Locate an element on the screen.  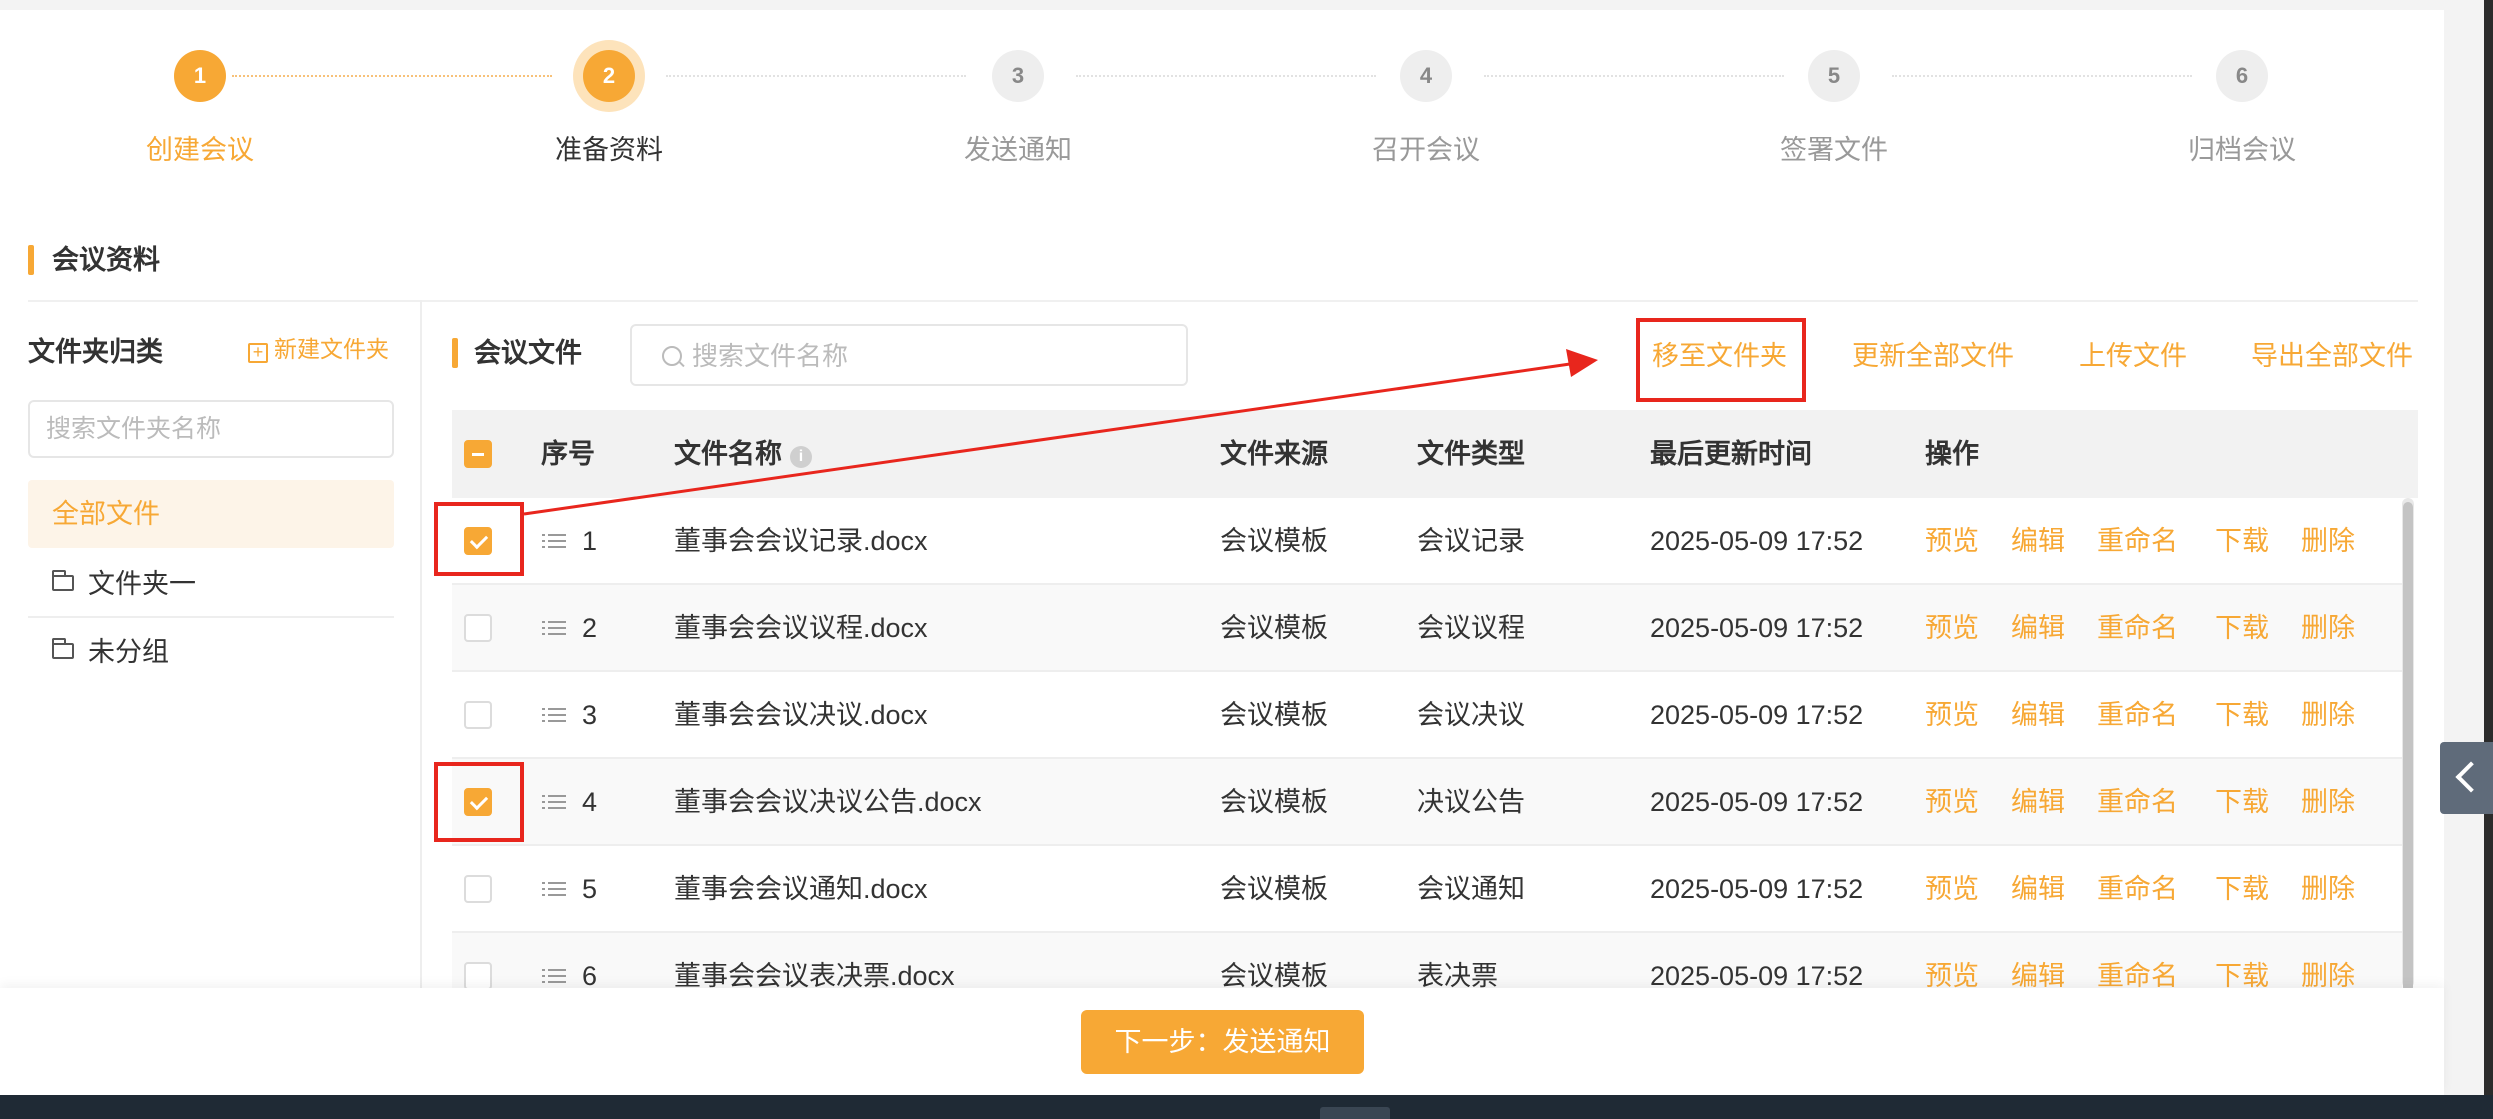
column-header-name: 文件名称 i is located at coordinates (743, 454).